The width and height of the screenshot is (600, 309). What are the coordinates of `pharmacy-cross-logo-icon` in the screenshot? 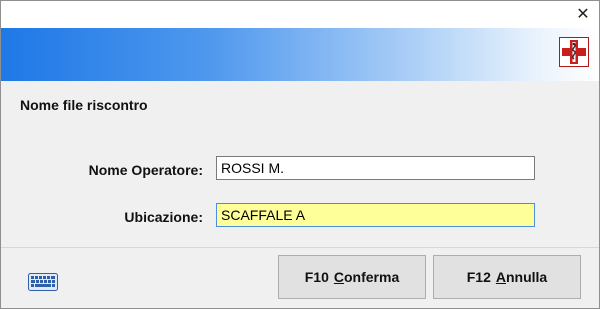 It's located at (574, 52).